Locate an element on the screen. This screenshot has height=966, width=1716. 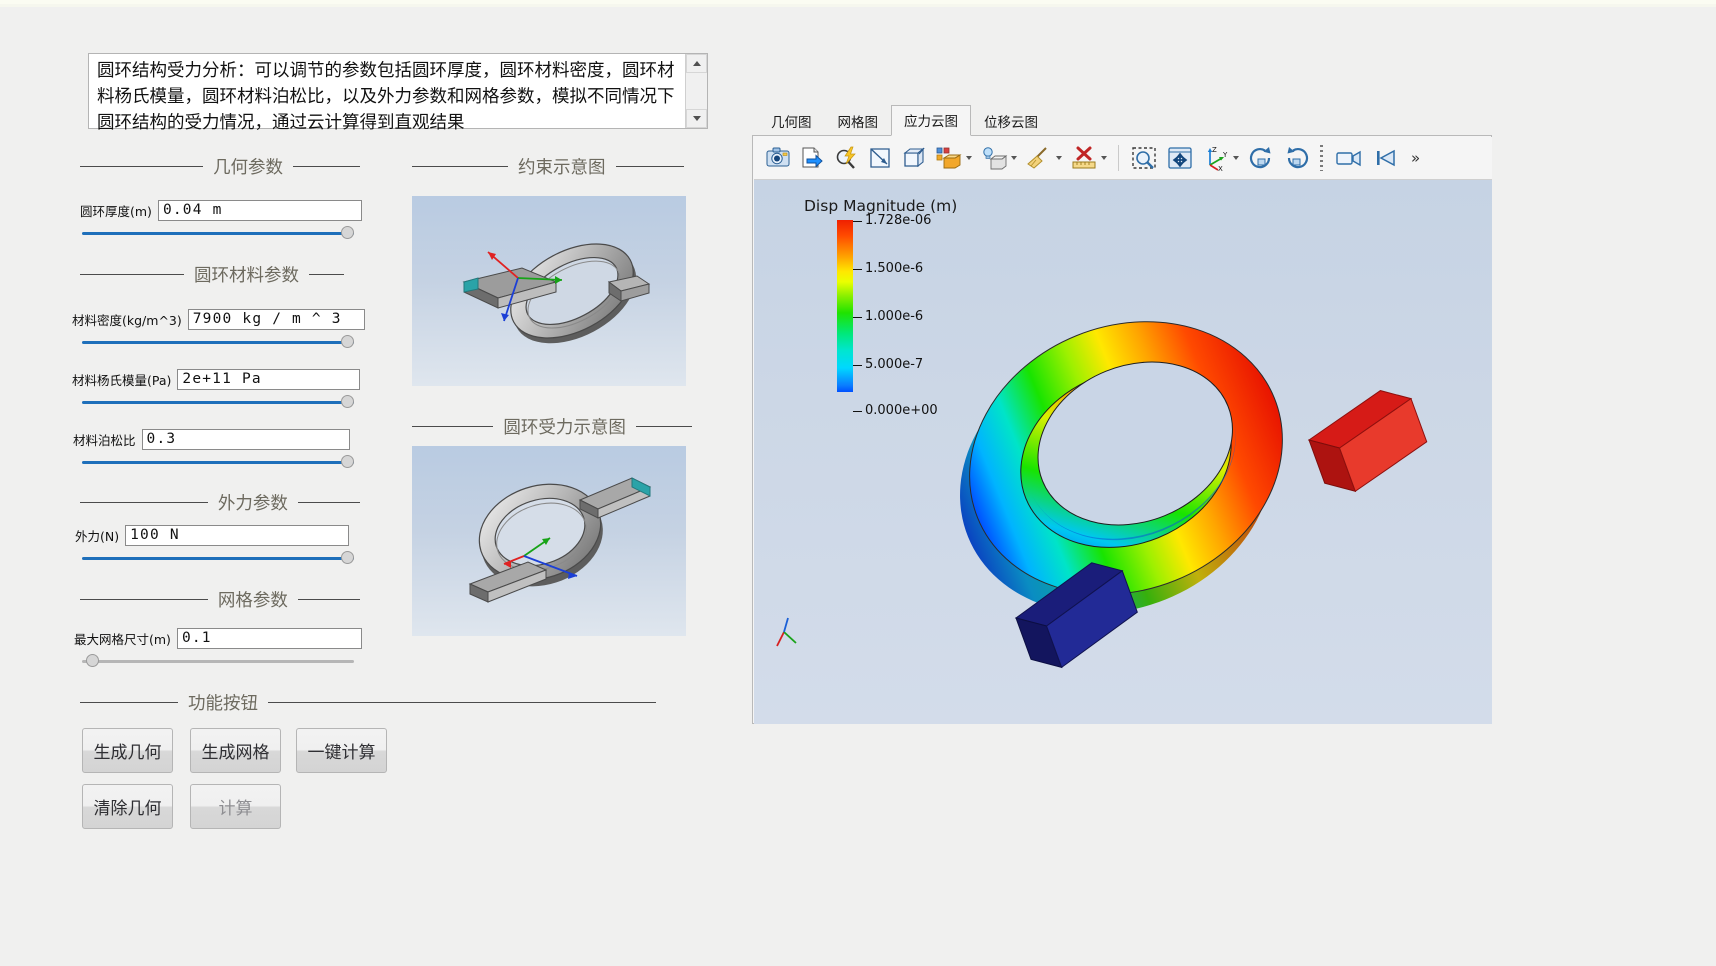
one-click-compute-button: 一键计算 is located at coordinates (341, 750).